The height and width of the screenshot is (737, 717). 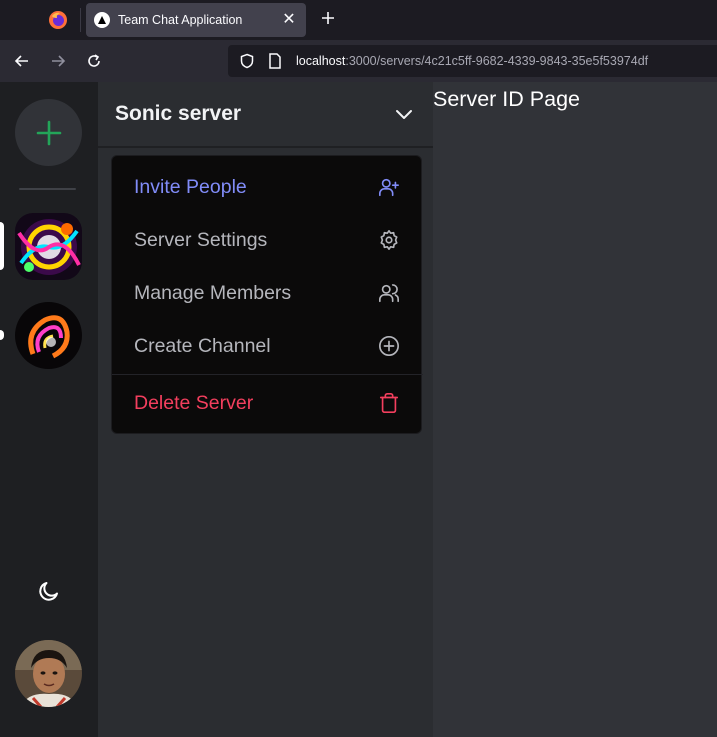 What do you see at coordinates (48, 673) in the screenshot?
I see `user-avatar` at bounding box center [48, 673].